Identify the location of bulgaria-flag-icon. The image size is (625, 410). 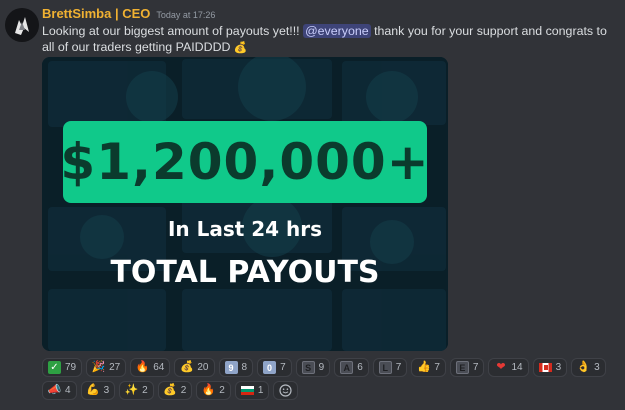
(247, 390).